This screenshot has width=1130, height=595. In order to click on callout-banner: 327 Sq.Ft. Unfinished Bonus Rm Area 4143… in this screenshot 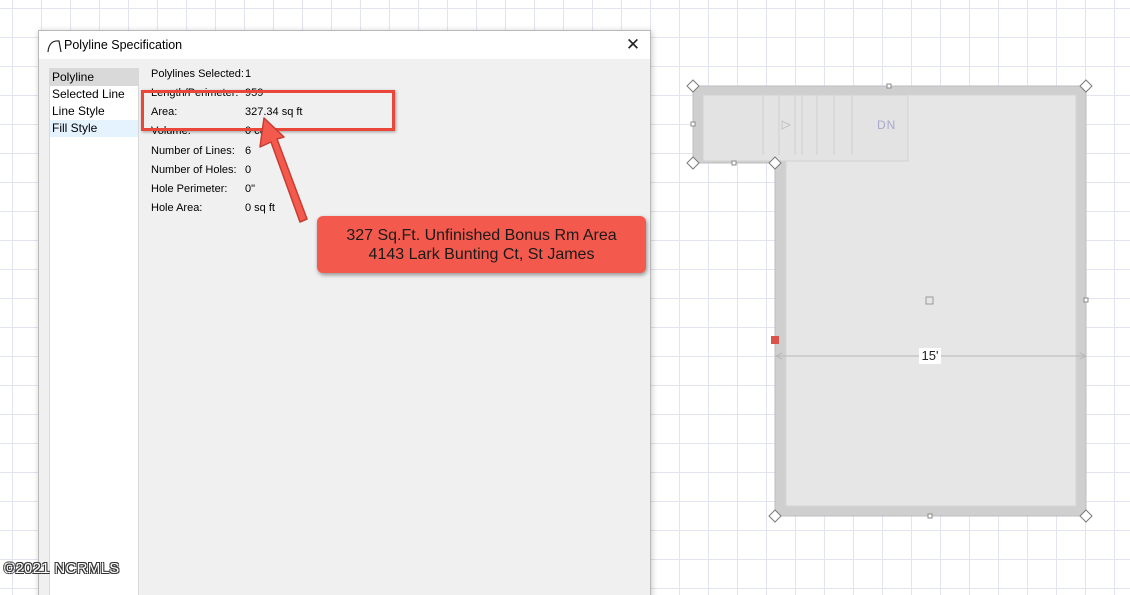, I will do `click(481, 244)`.